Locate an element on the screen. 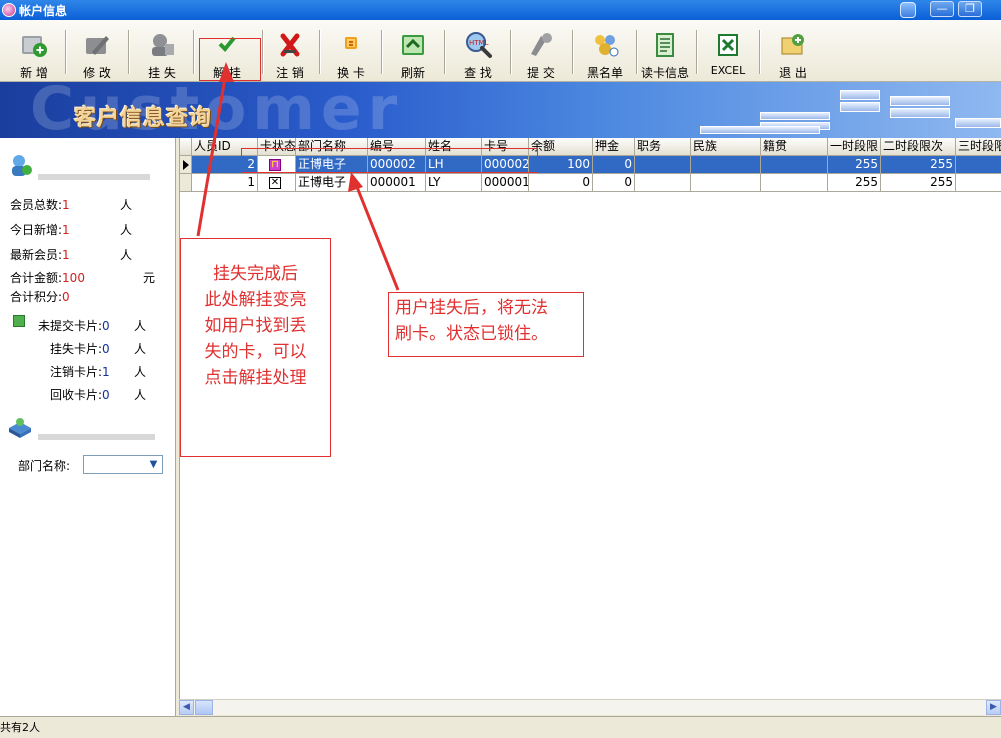  read-card-button-label: 读卡信息 is located at coordinates (664, 73).